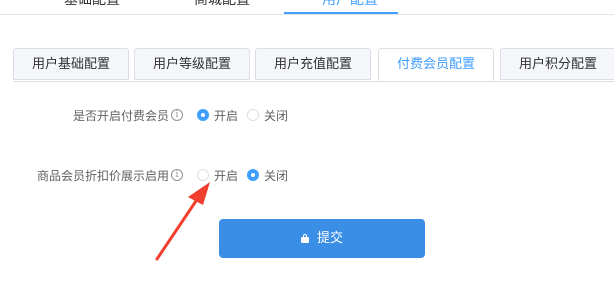 The image size is (614, 282). What do you see at coordinates (304, 238) in the screenshot?
I see `lock-icon` at bounding box center [304, 238].